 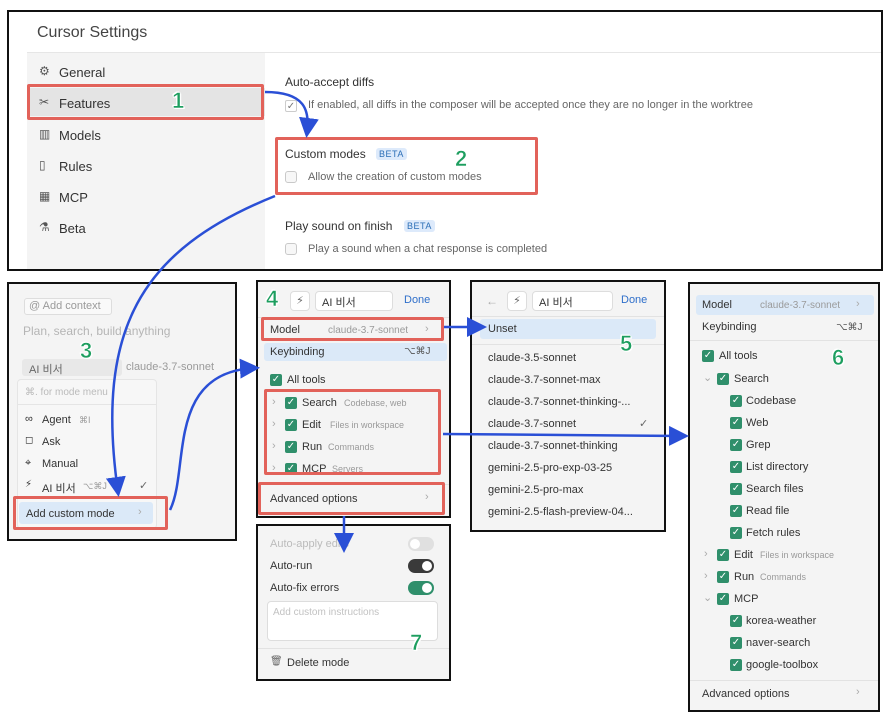 I want to click on step-number: 6, so click(x=838, y=358).